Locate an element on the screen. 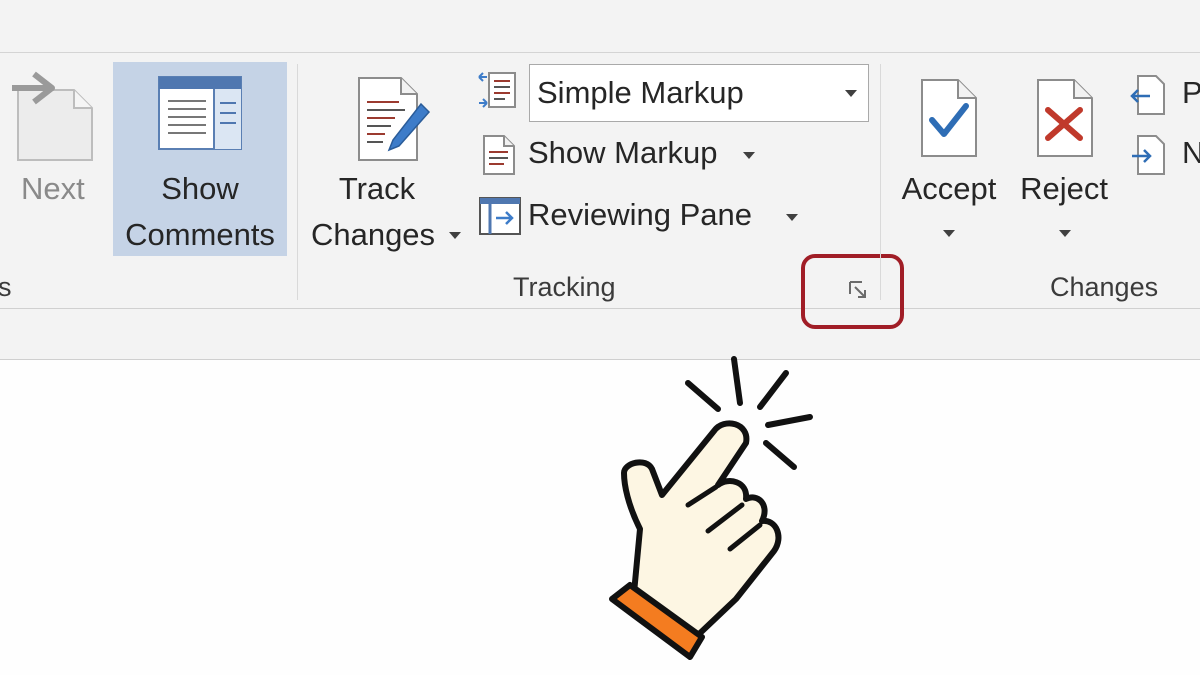 Image resolution: width=1200 pixels, height=675 pixels. show-comments-icon is located at coordinates (200, 113).